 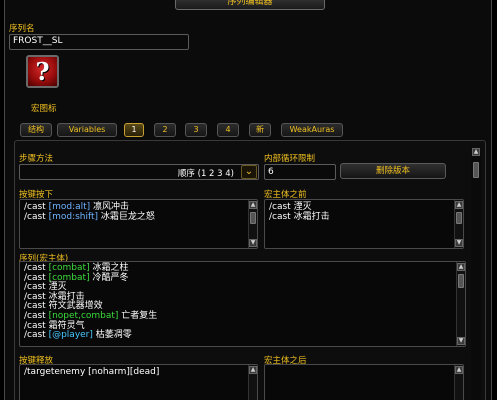 I want to click on inner-loop-input: 6, so click(x=300, y=172).